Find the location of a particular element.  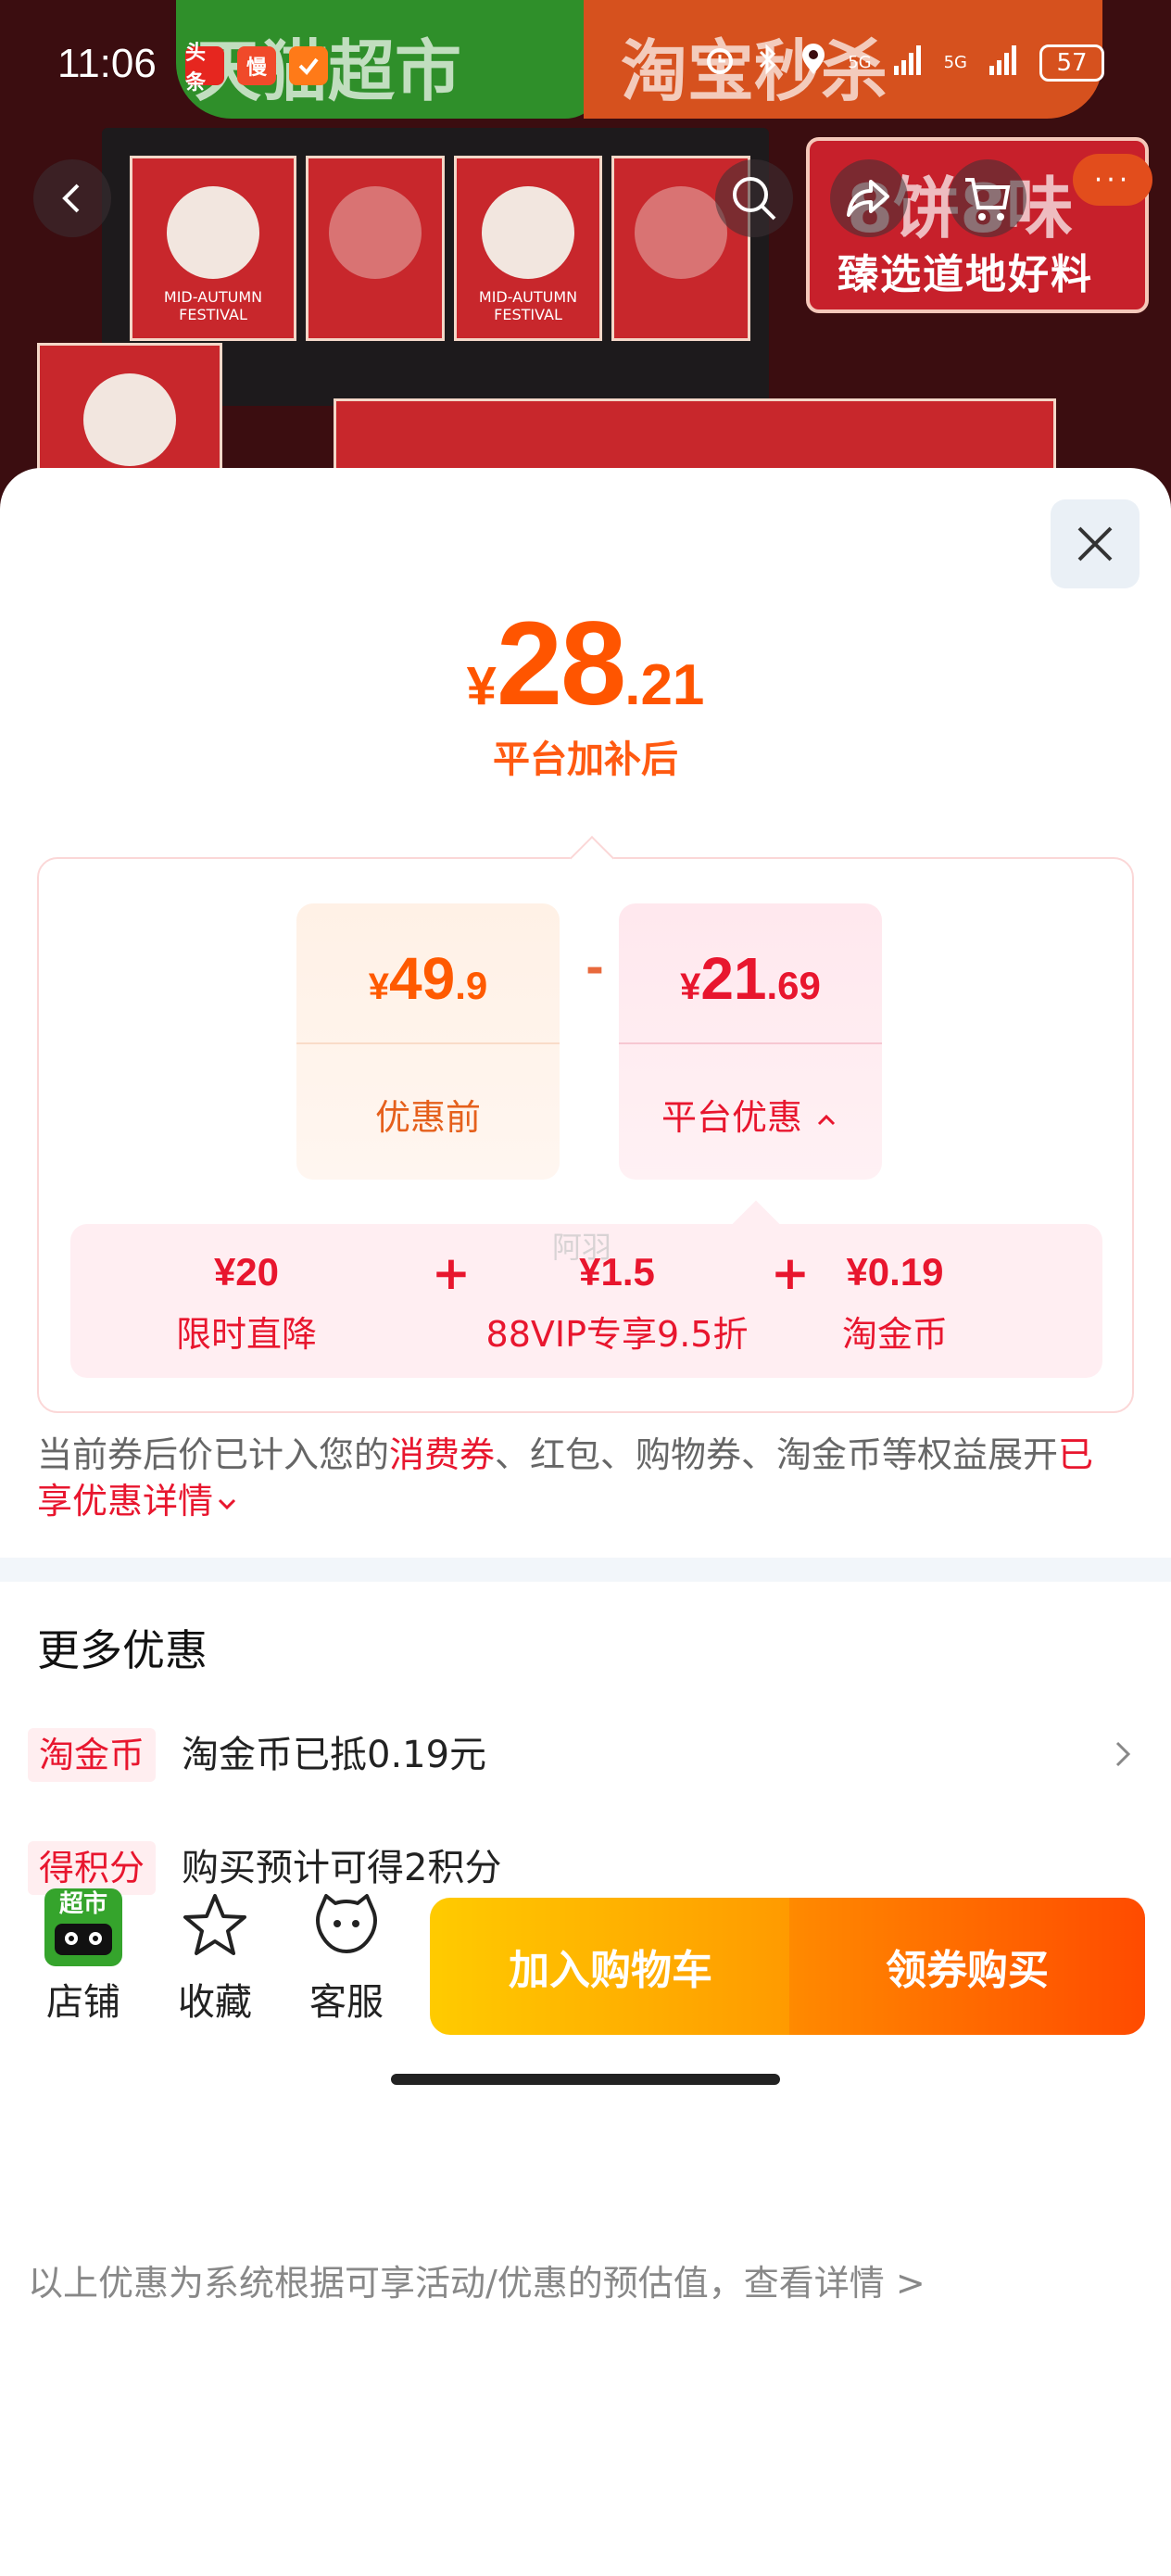

original-price-decimal: .9 is located at coordinates (472, 986).